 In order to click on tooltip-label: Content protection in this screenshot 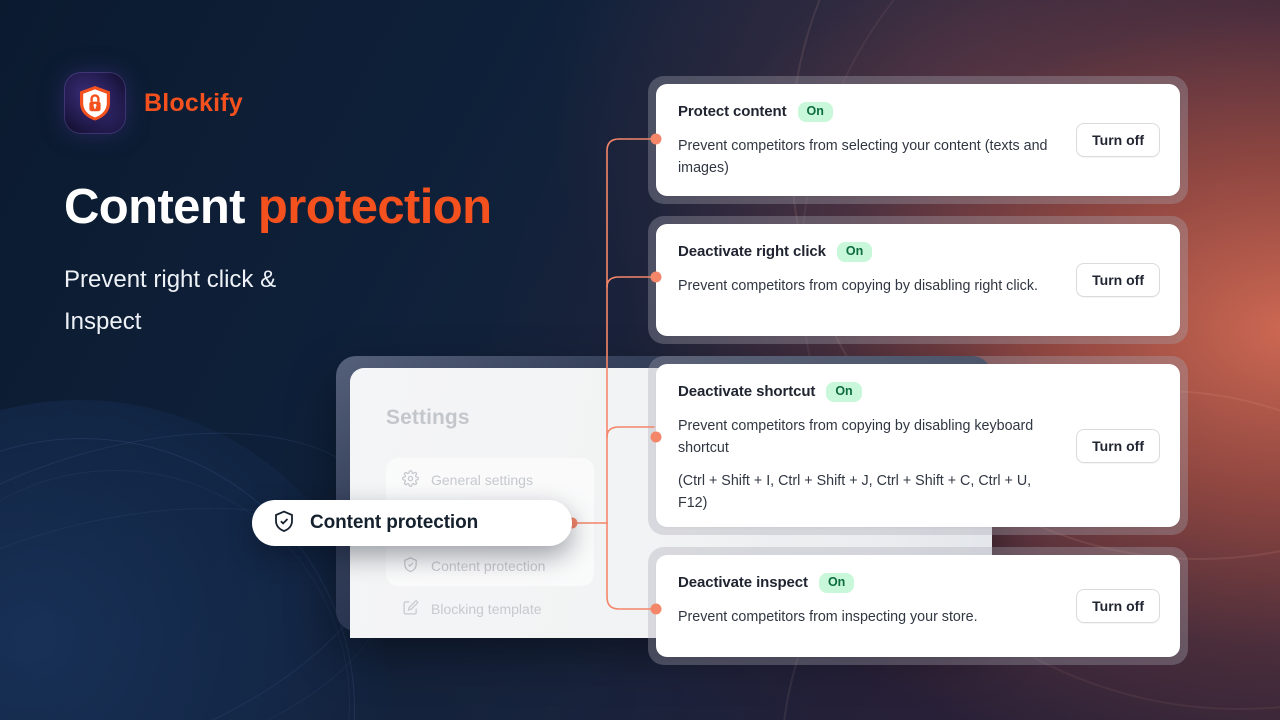, I will do `click(394, 522)`.